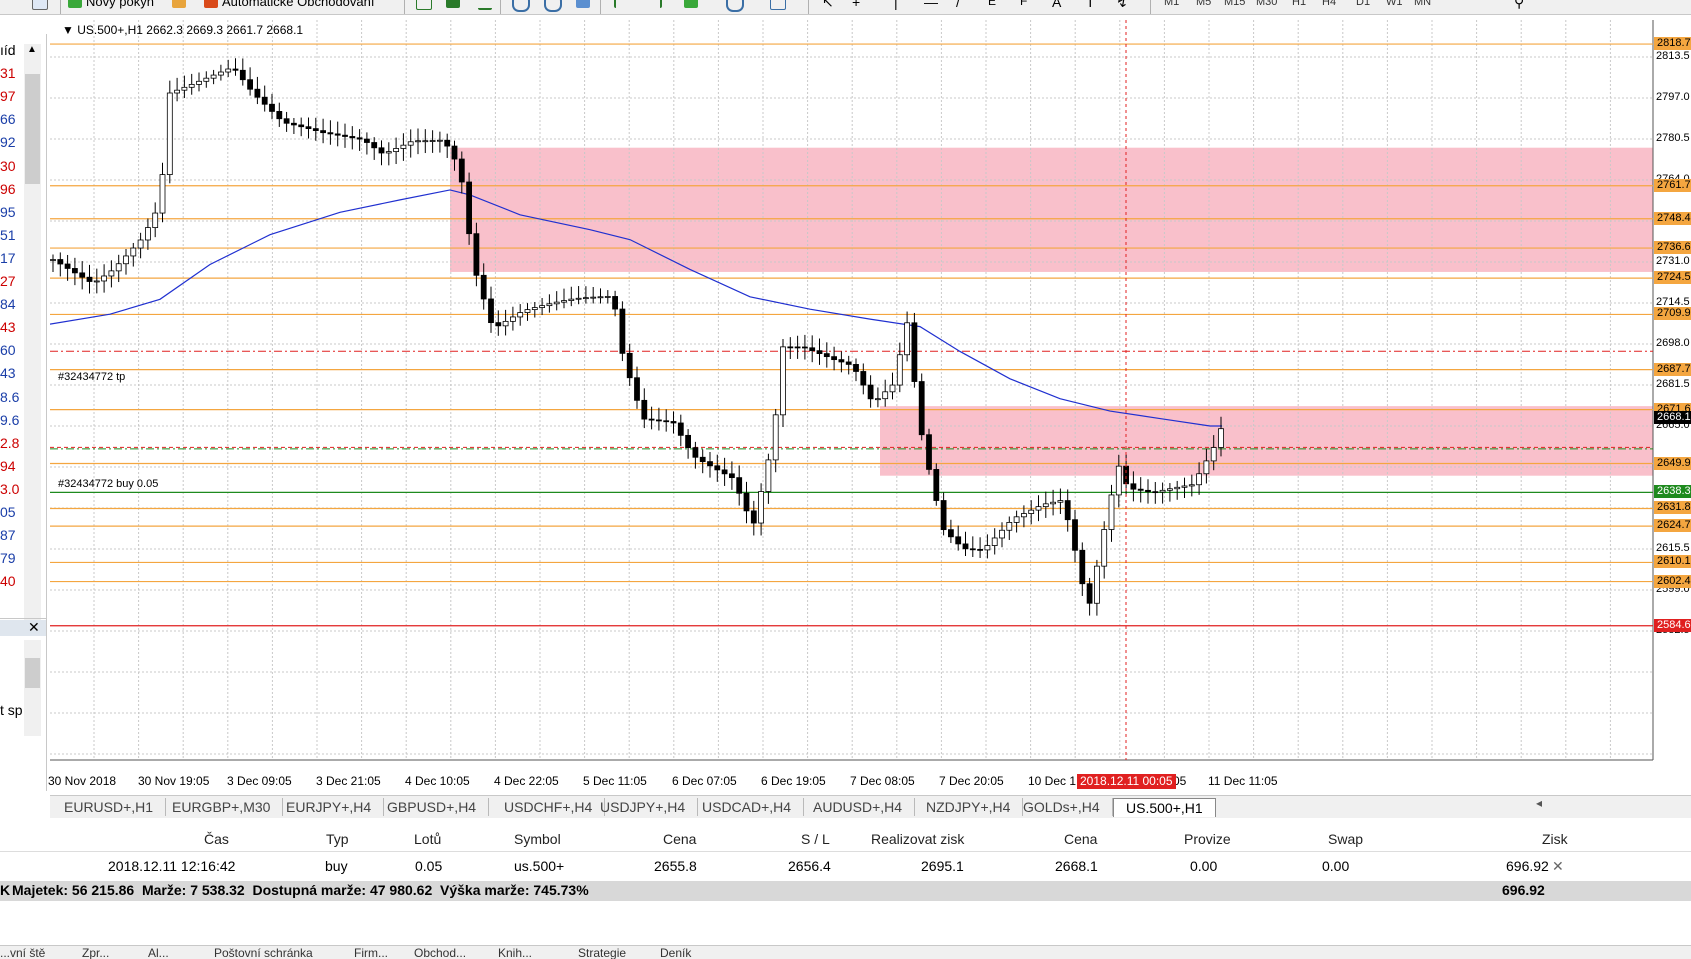  Describe the element at coordinates (329, 807) in the screenshot. I see `tab-chart: EURJPY+,H4` at that location.